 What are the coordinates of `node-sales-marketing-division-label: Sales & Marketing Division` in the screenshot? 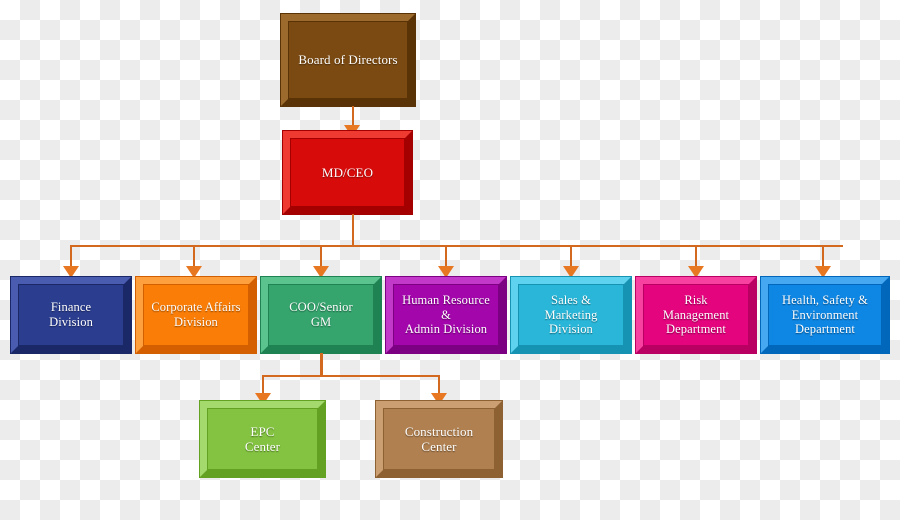 It's located at (571, 314).